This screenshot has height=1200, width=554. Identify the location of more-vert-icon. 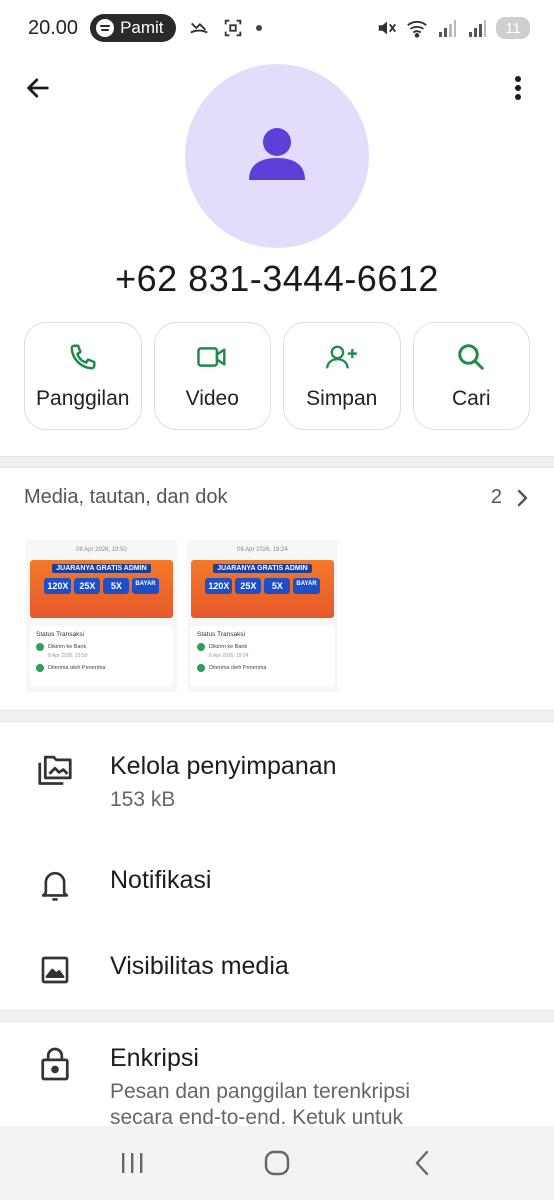
(518, 88).